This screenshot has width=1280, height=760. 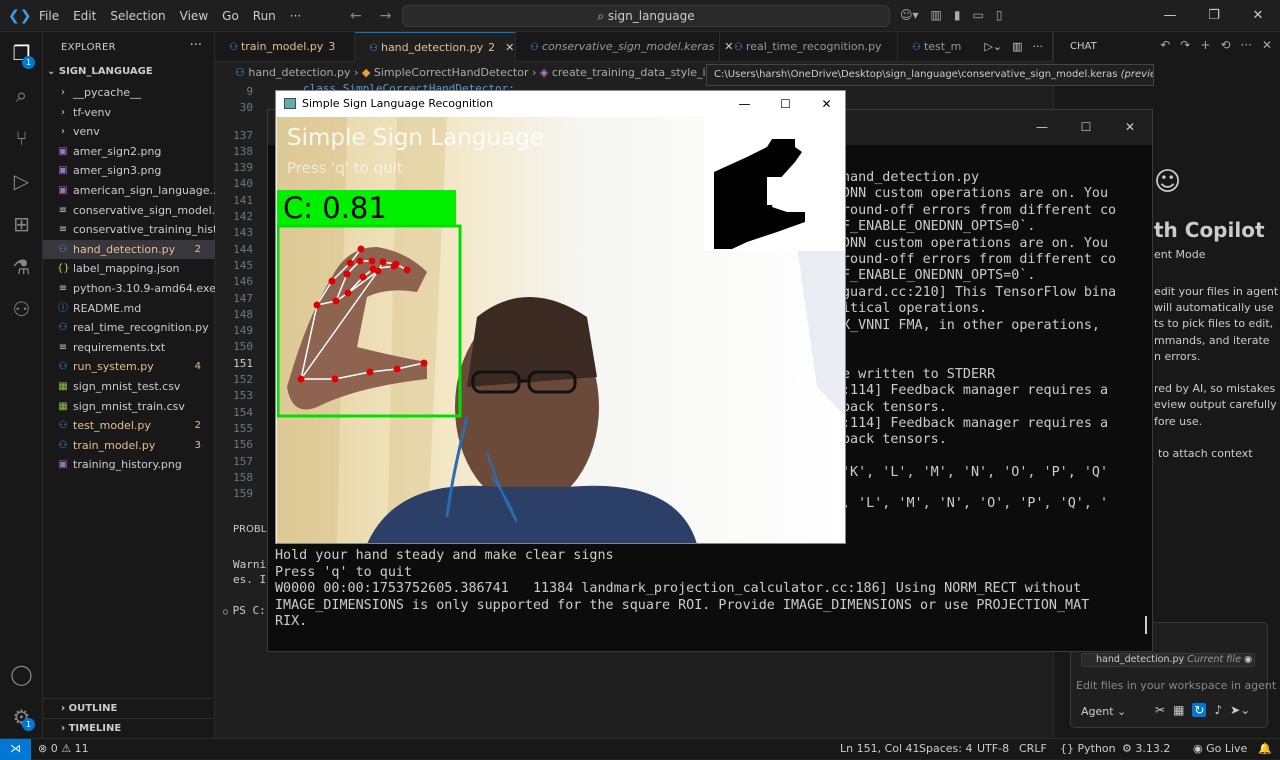 What do you see at coordinates (100, 71) in the screenshot?
I see `workspace-root: ⌄ SIGN_LANGUAGE` at bounding box center [100, 71].